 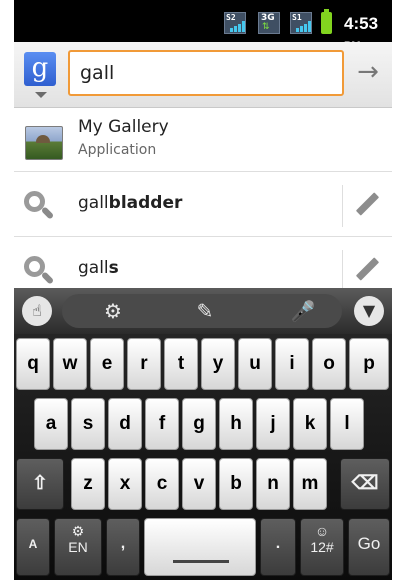 I want to click on search-input, so click(x=206, y=73).